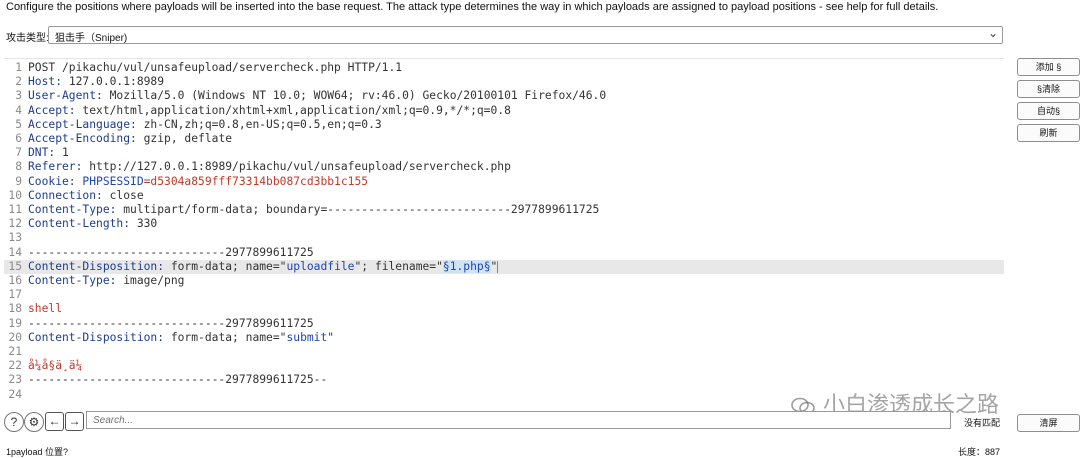 Image resolution: width=1080 pixels, height=458 pixels. What do you see at coordinates (498, 266) in the screenshot?
I see `text-cursor` at bounding box center [498, 266].